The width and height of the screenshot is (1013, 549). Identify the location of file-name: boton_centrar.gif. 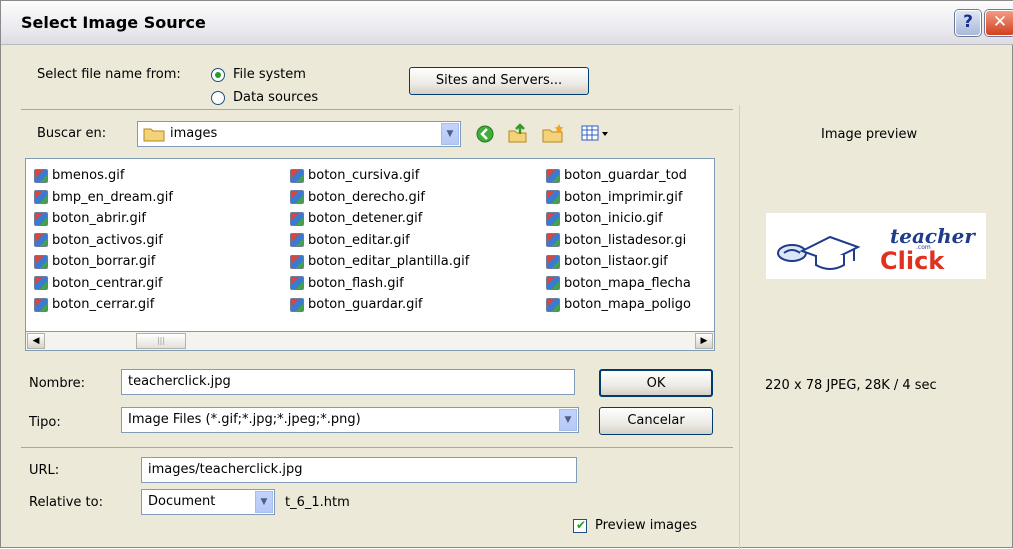
(107, 283).